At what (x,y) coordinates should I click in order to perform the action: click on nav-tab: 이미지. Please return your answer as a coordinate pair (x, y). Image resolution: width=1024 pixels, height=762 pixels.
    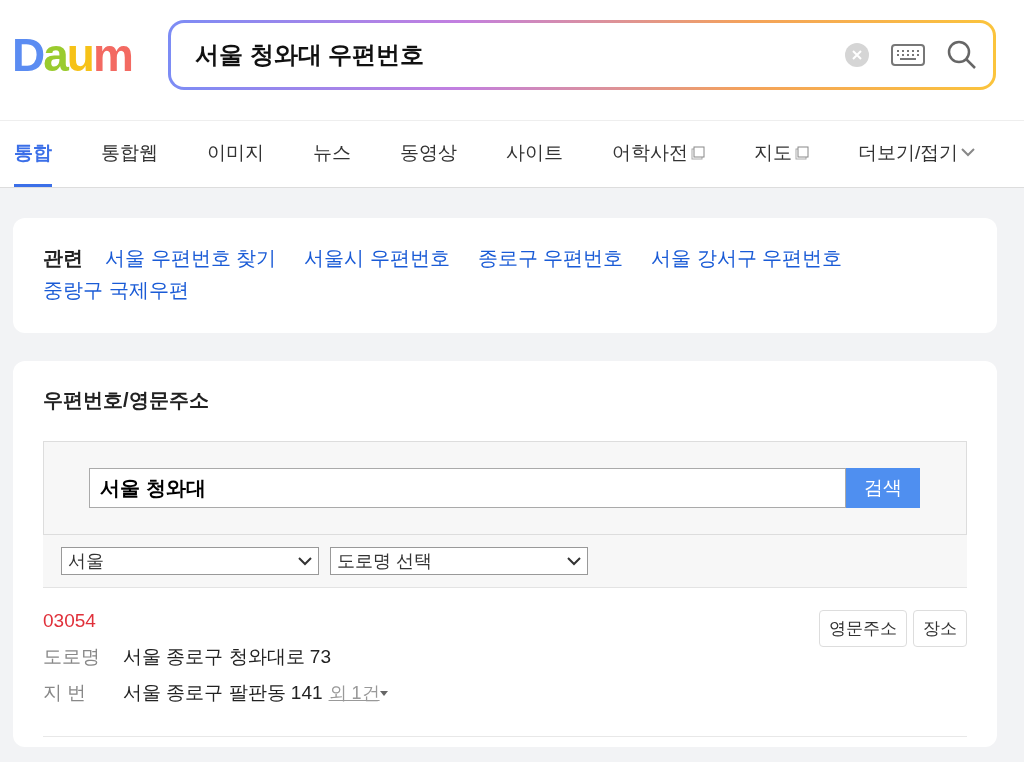
    Looking at the image, I should click on (235, 154).